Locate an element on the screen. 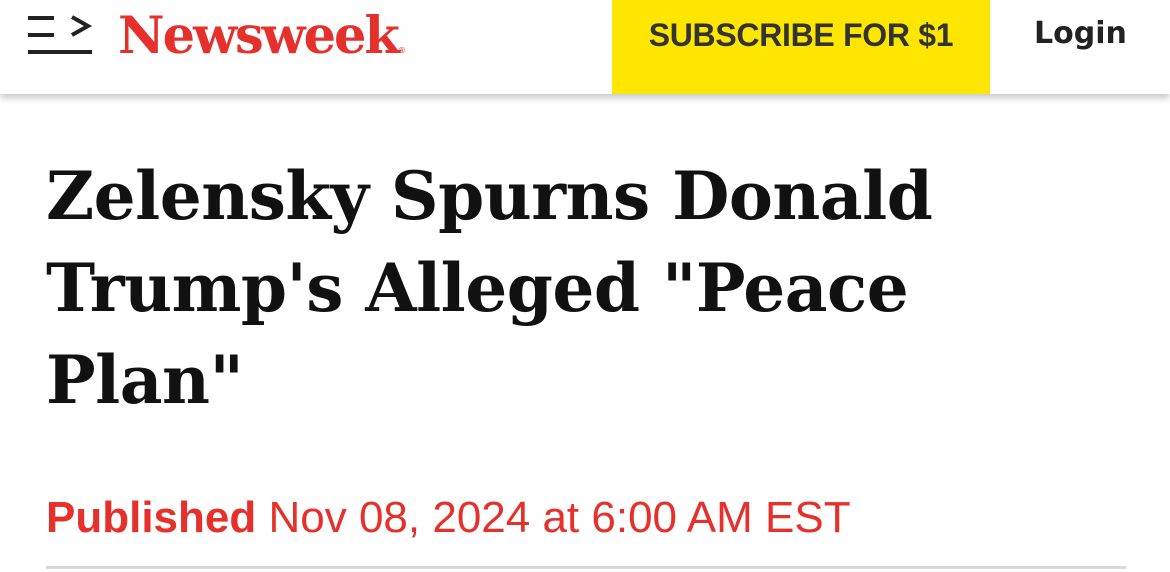 The height and width of the screenshot is (572, 1170). menu-arrow-icon is located at coordinates (60, 34).